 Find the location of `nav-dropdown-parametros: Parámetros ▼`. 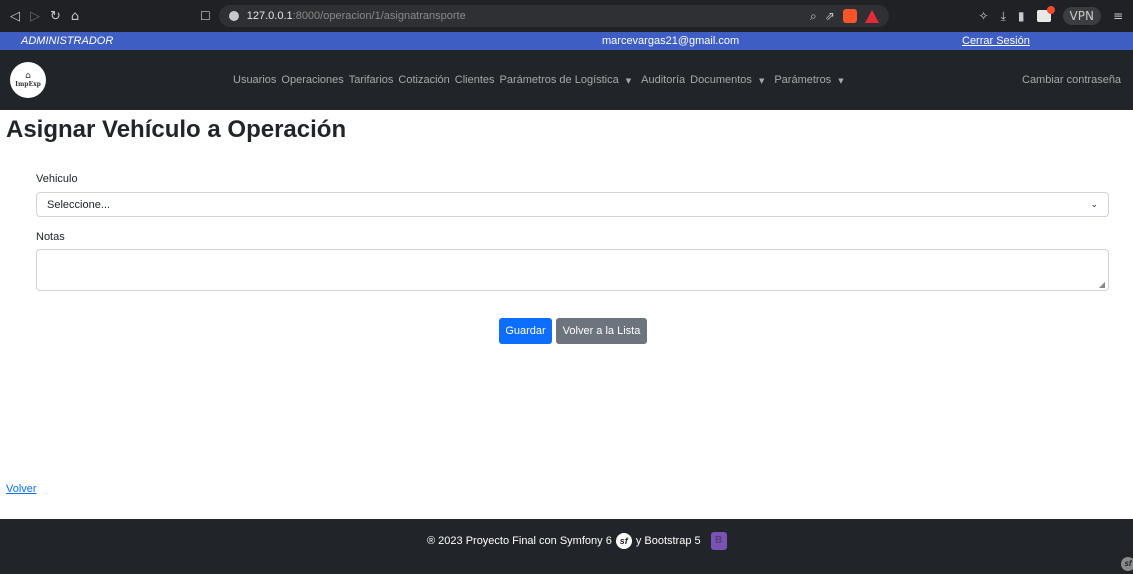

nav-dropdown-parametros: Parámetros ▼ is located at coordinates (811, 80).